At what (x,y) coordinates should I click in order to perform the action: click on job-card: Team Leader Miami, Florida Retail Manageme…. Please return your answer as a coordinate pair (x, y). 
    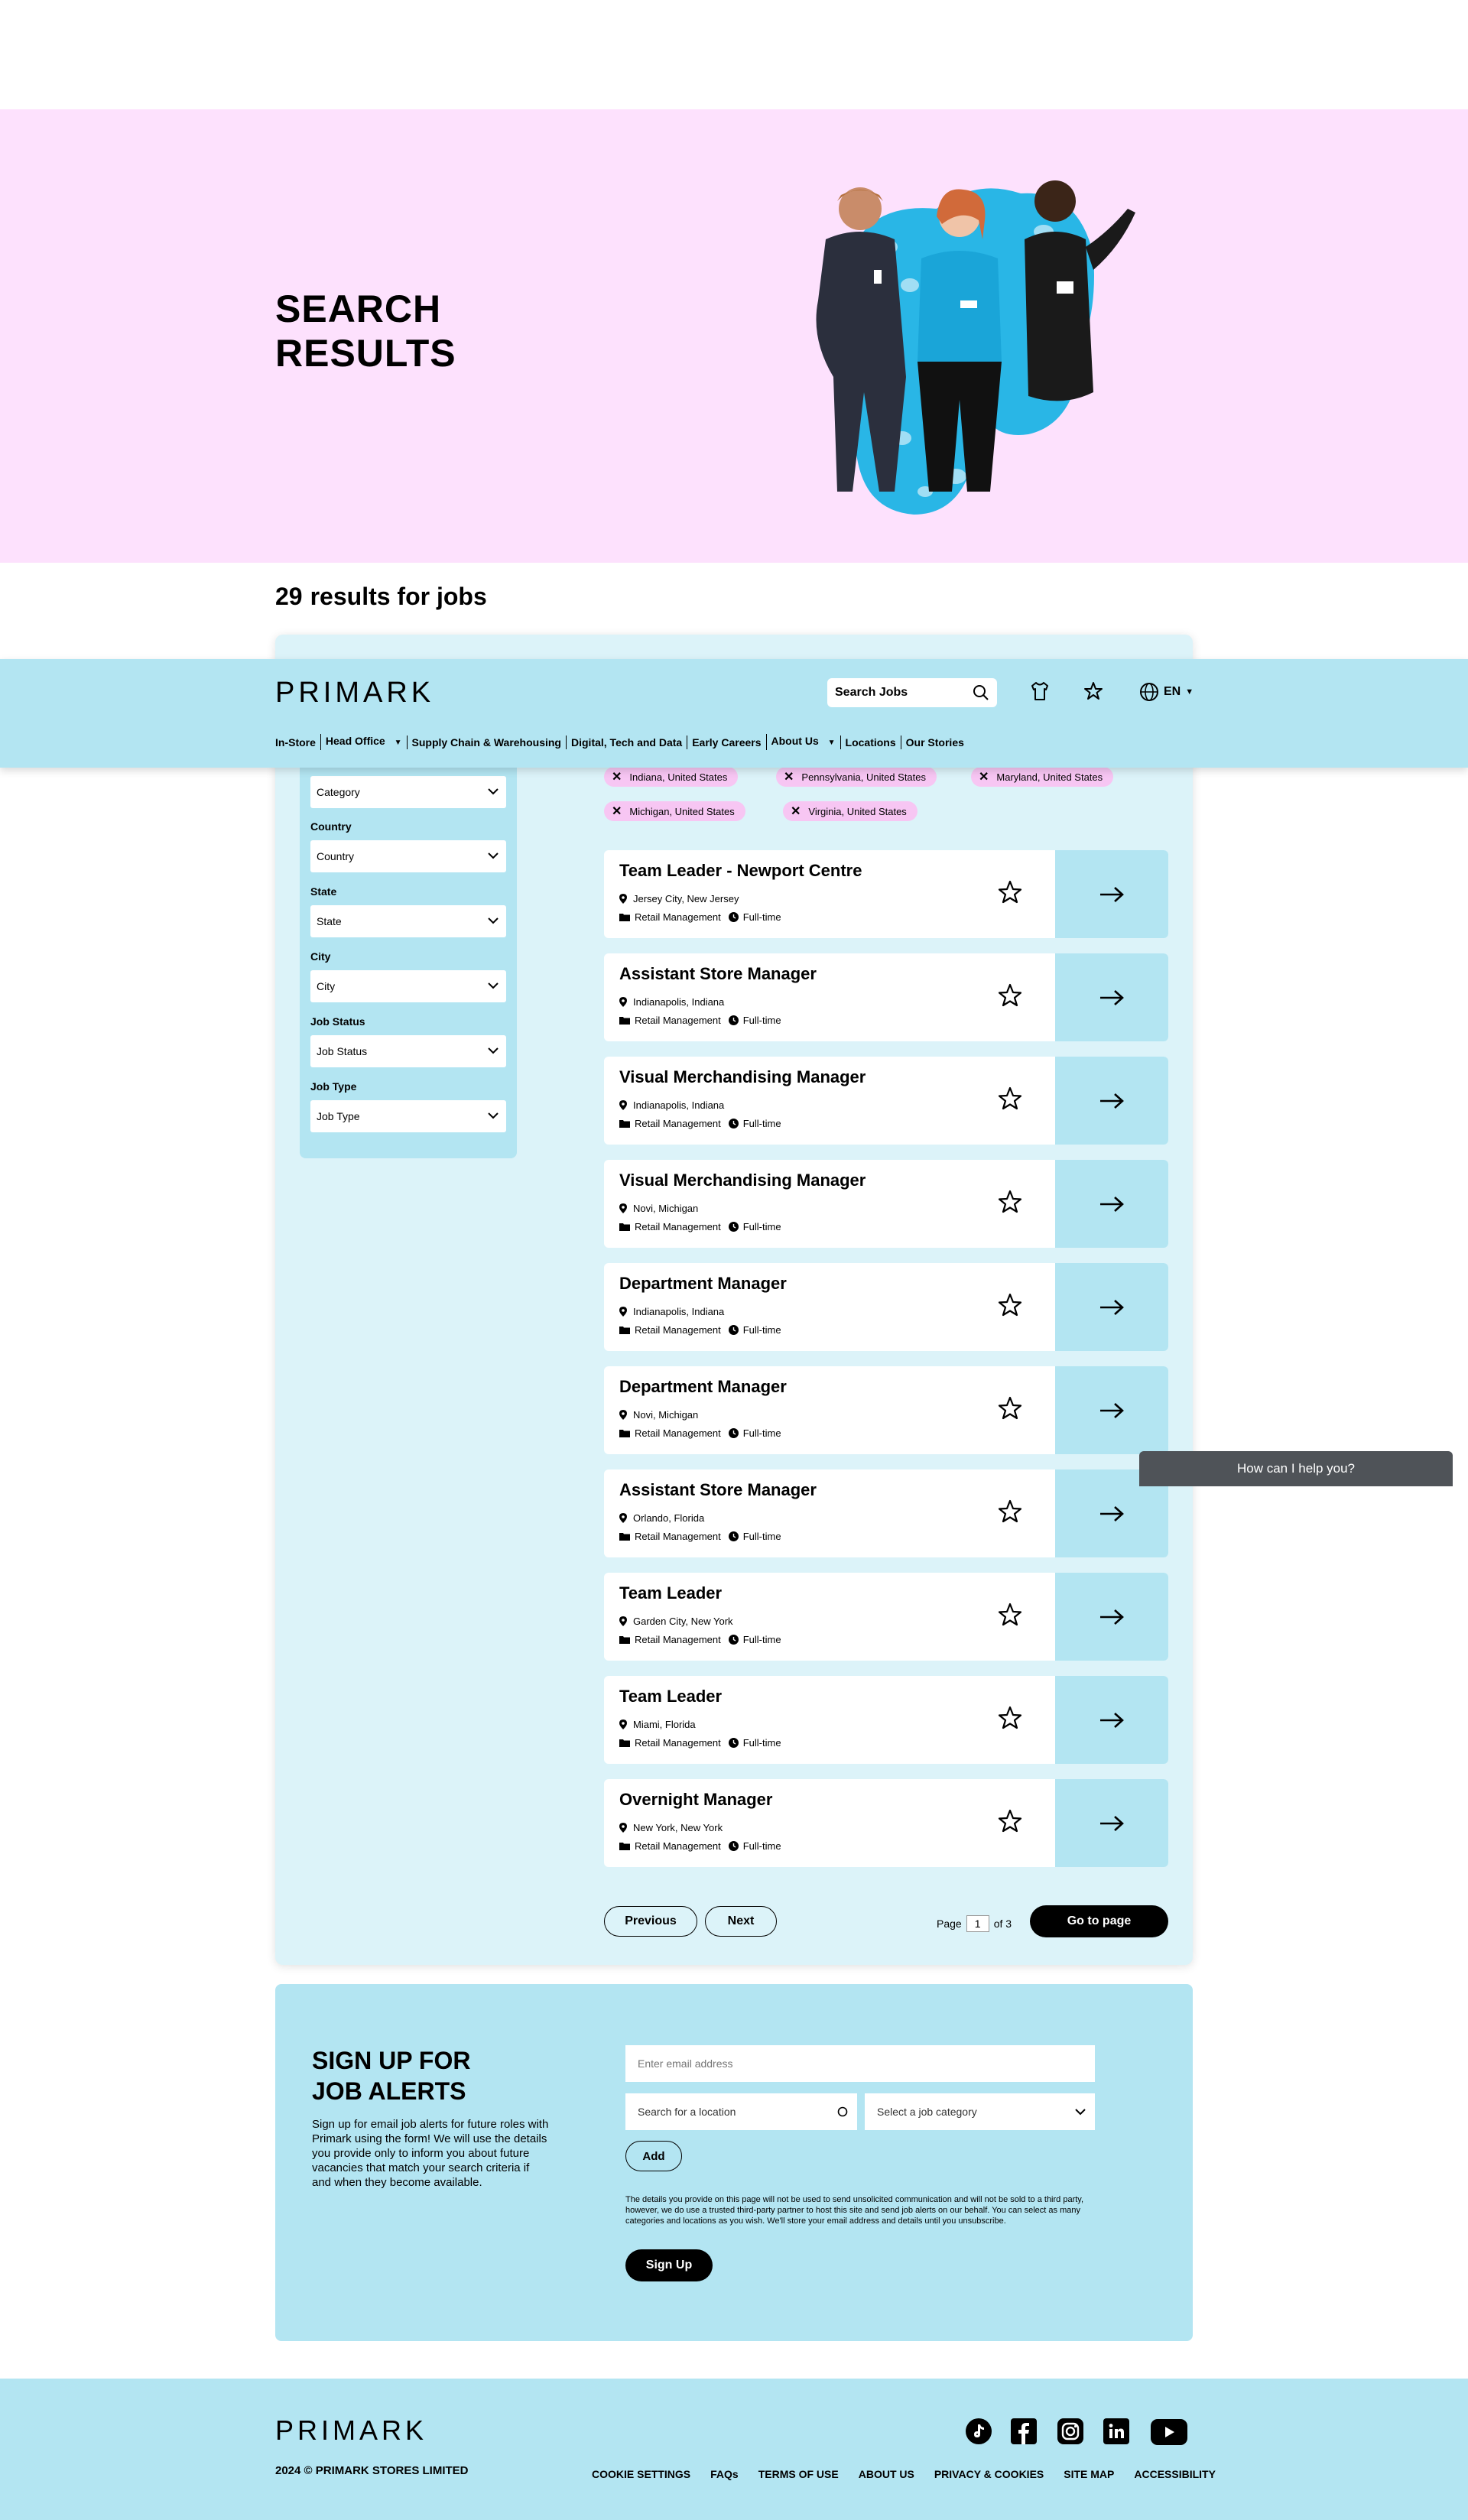
    Looking at the image, I should click on (886, 1720).